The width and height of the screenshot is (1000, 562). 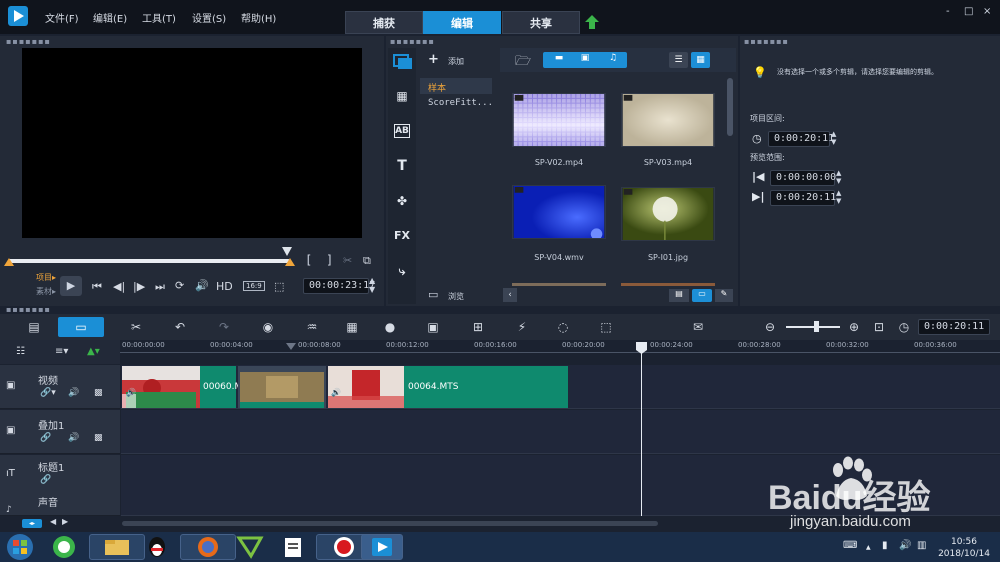 What do you see at coordinates (510, 295) in the screenshot?
I see `collapse-left-icon: ‹` at bounding box center [510, 295].